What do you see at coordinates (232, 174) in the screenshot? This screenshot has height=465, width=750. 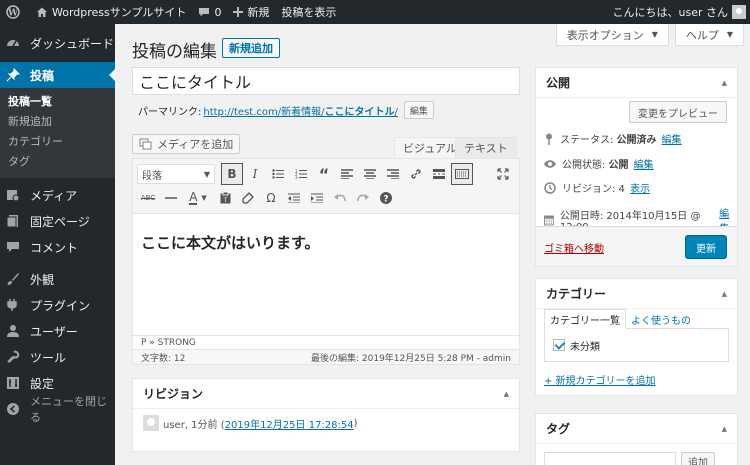 I see `bold-button: B` at bounding box center [232, 174].